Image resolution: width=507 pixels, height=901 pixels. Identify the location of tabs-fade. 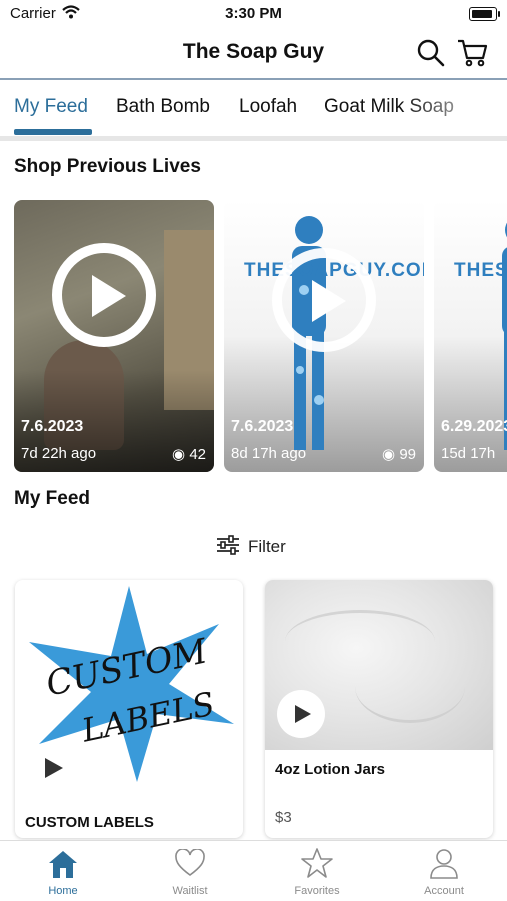
(453, 105).